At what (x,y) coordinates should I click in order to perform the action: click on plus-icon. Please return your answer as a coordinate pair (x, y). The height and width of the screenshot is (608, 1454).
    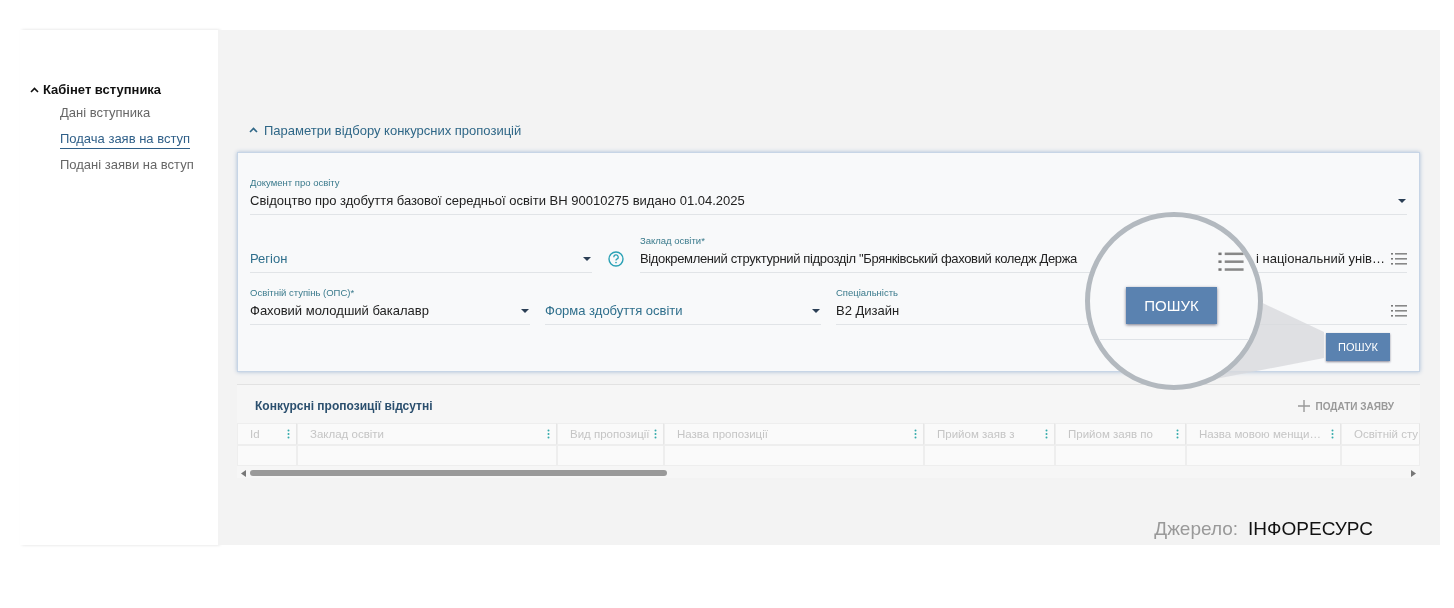
    Looking at the image, I should click on (1303, 406).